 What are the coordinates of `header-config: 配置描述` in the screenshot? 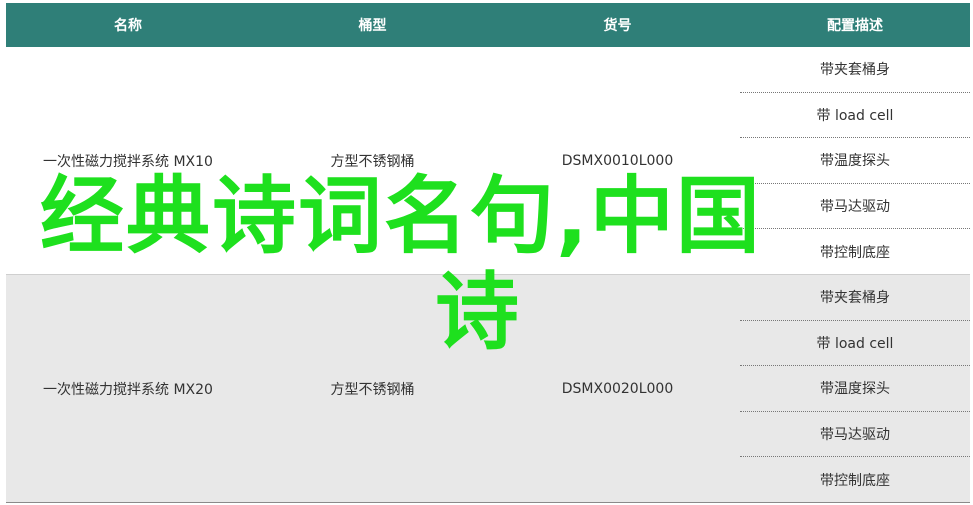 It's located at (855, 26).